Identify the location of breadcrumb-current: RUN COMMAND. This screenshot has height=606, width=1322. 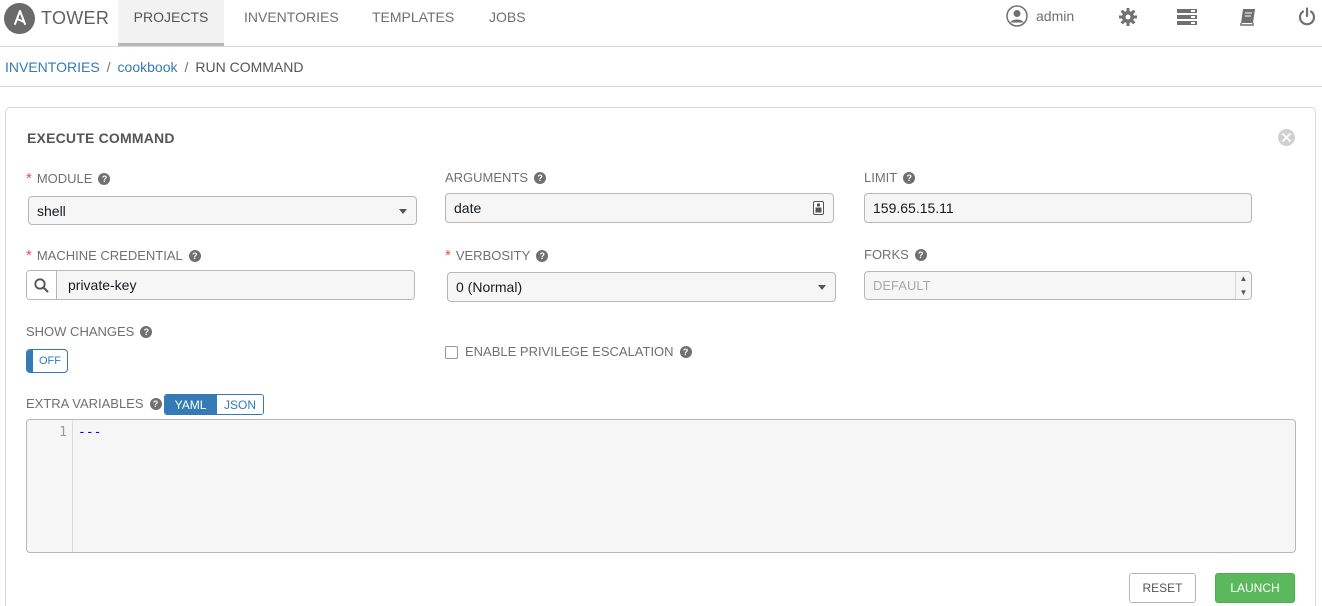
(249, 66).